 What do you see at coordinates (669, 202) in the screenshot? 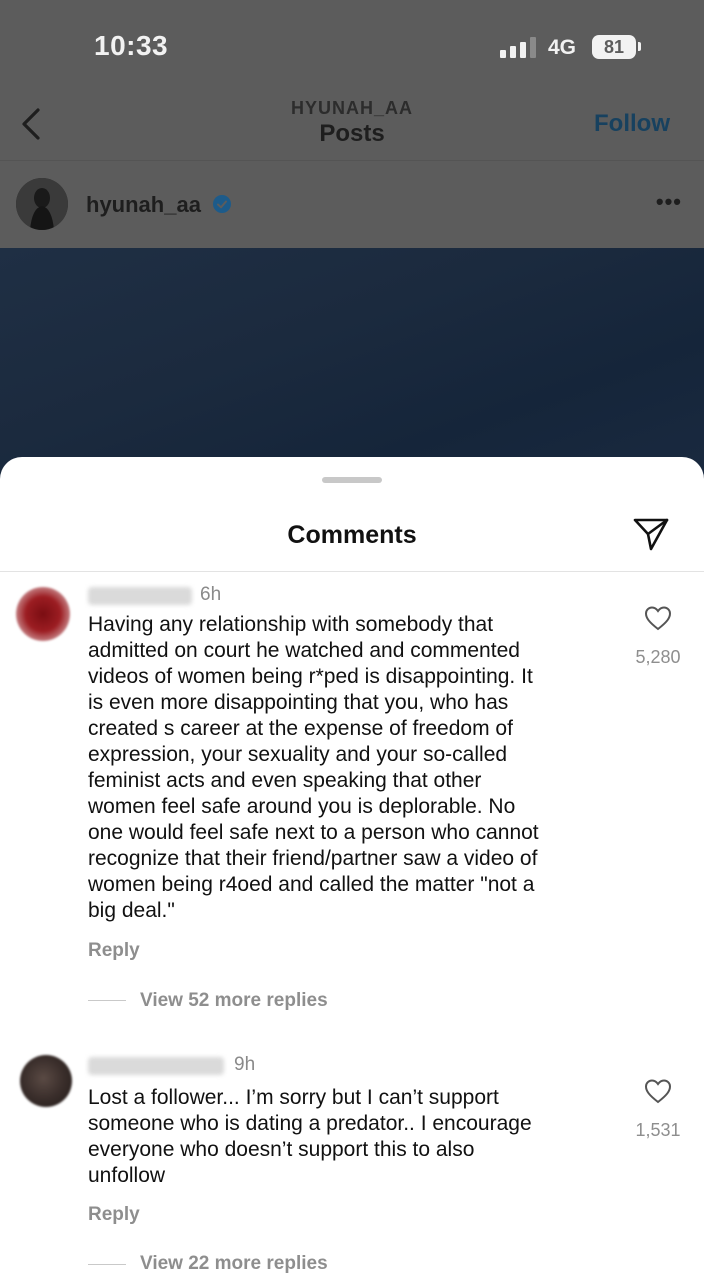
I see `more-options-icon: •••` at bounding box center [669, 202].